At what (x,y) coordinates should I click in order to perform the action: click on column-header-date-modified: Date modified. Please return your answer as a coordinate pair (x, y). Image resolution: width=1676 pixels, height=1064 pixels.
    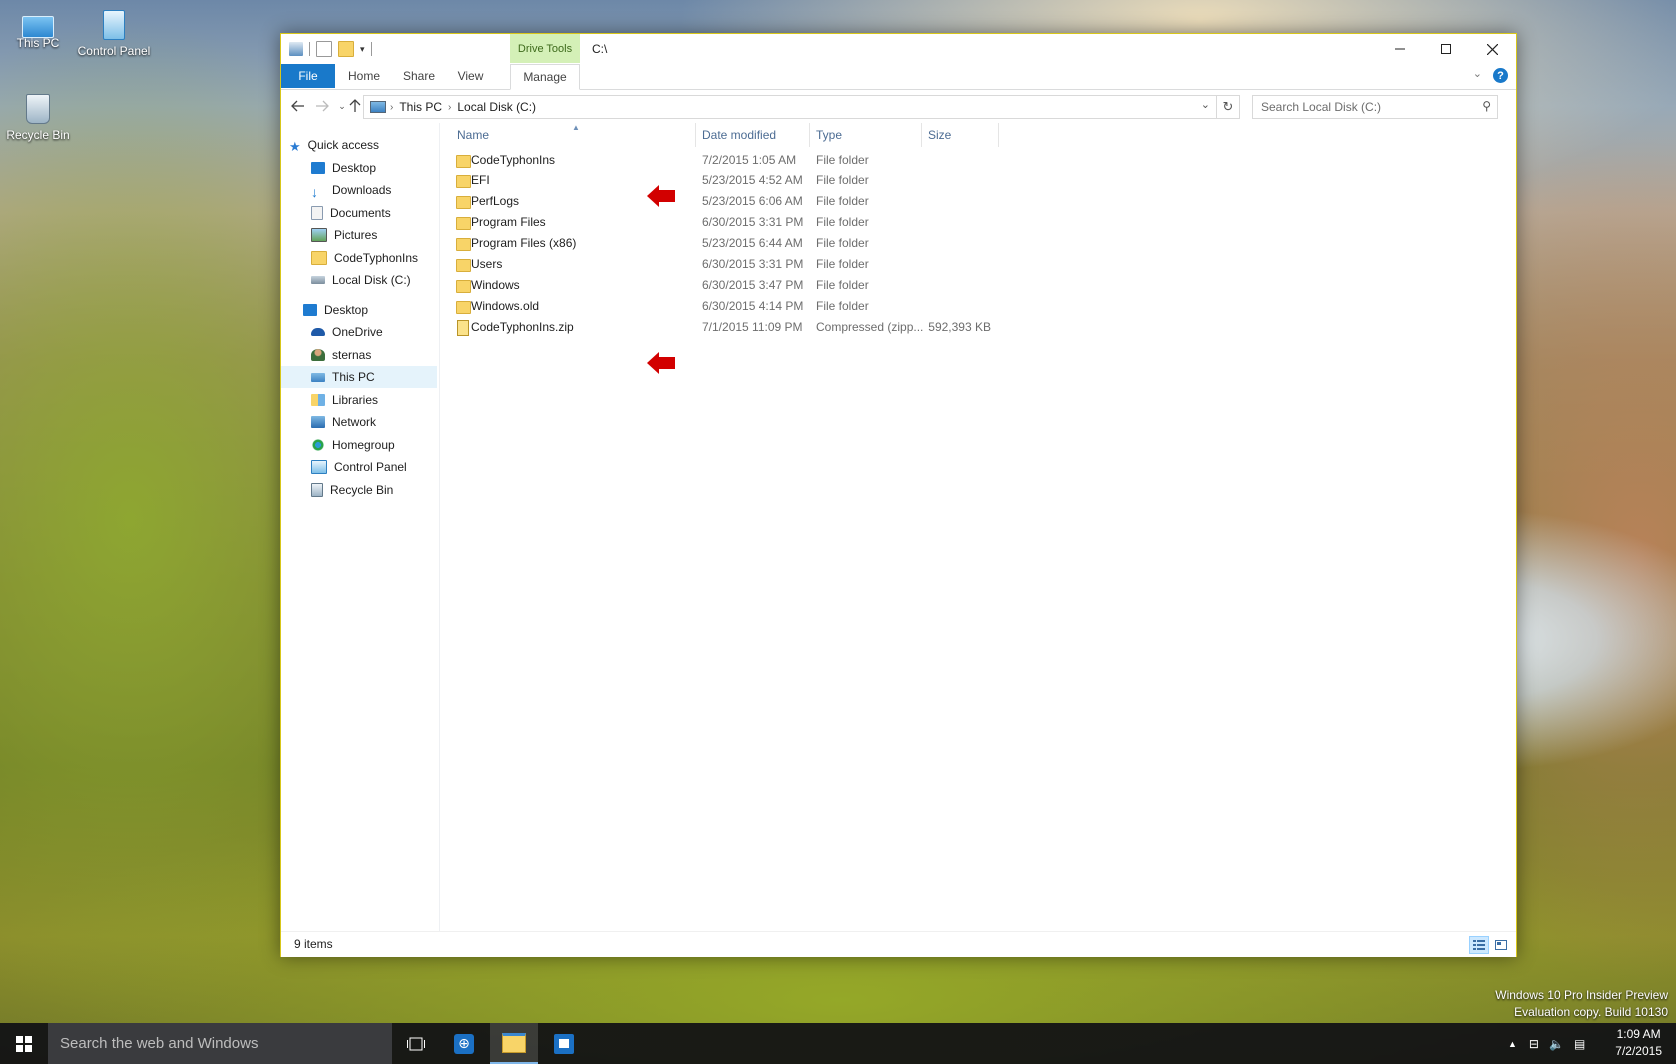
    Looking at the image, I should click on (756, 135).